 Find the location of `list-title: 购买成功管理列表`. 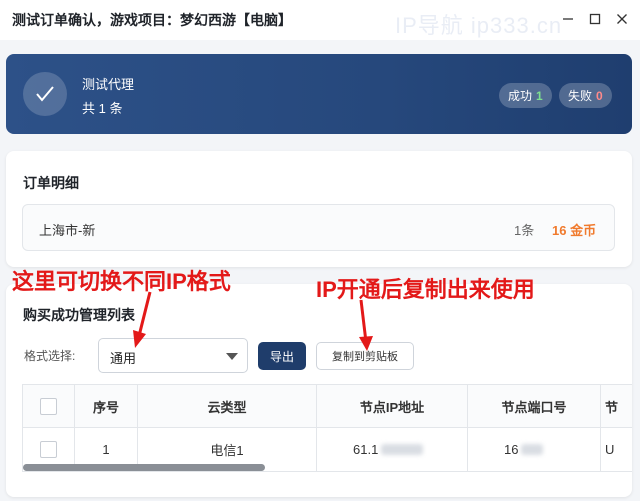

list-title: 购买成功管理列表 is located at coordinates (79, 315).